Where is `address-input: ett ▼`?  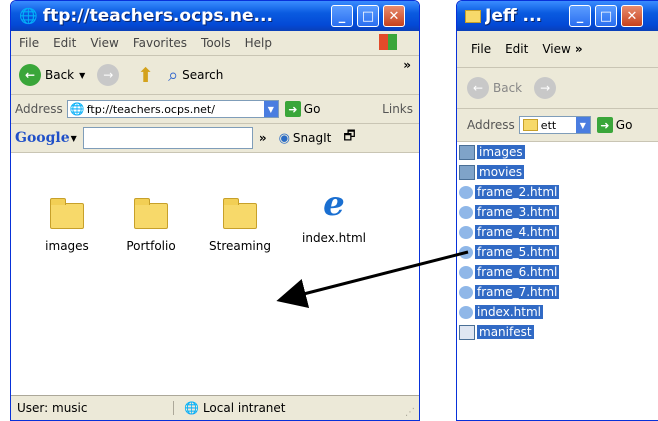 address-input: ett ▼ is located at coordinates (554, 125).